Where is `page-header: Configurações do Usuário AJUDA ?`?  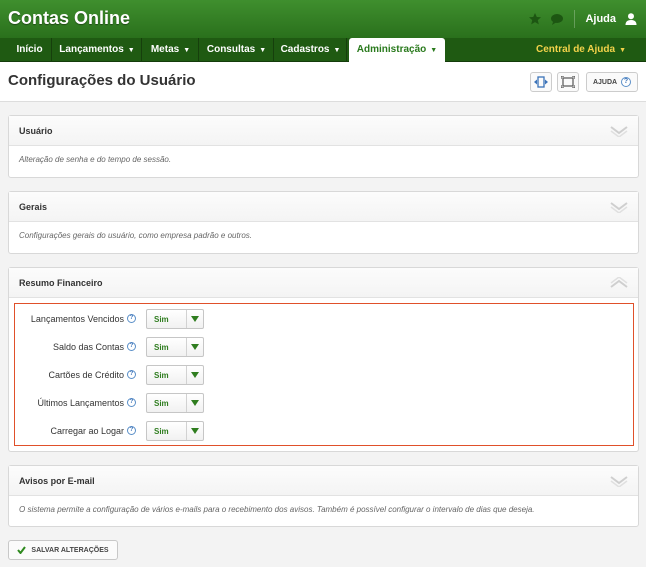 page-header: Configurações do Usuário AJUDA ? is located at coordinates (323, 82).